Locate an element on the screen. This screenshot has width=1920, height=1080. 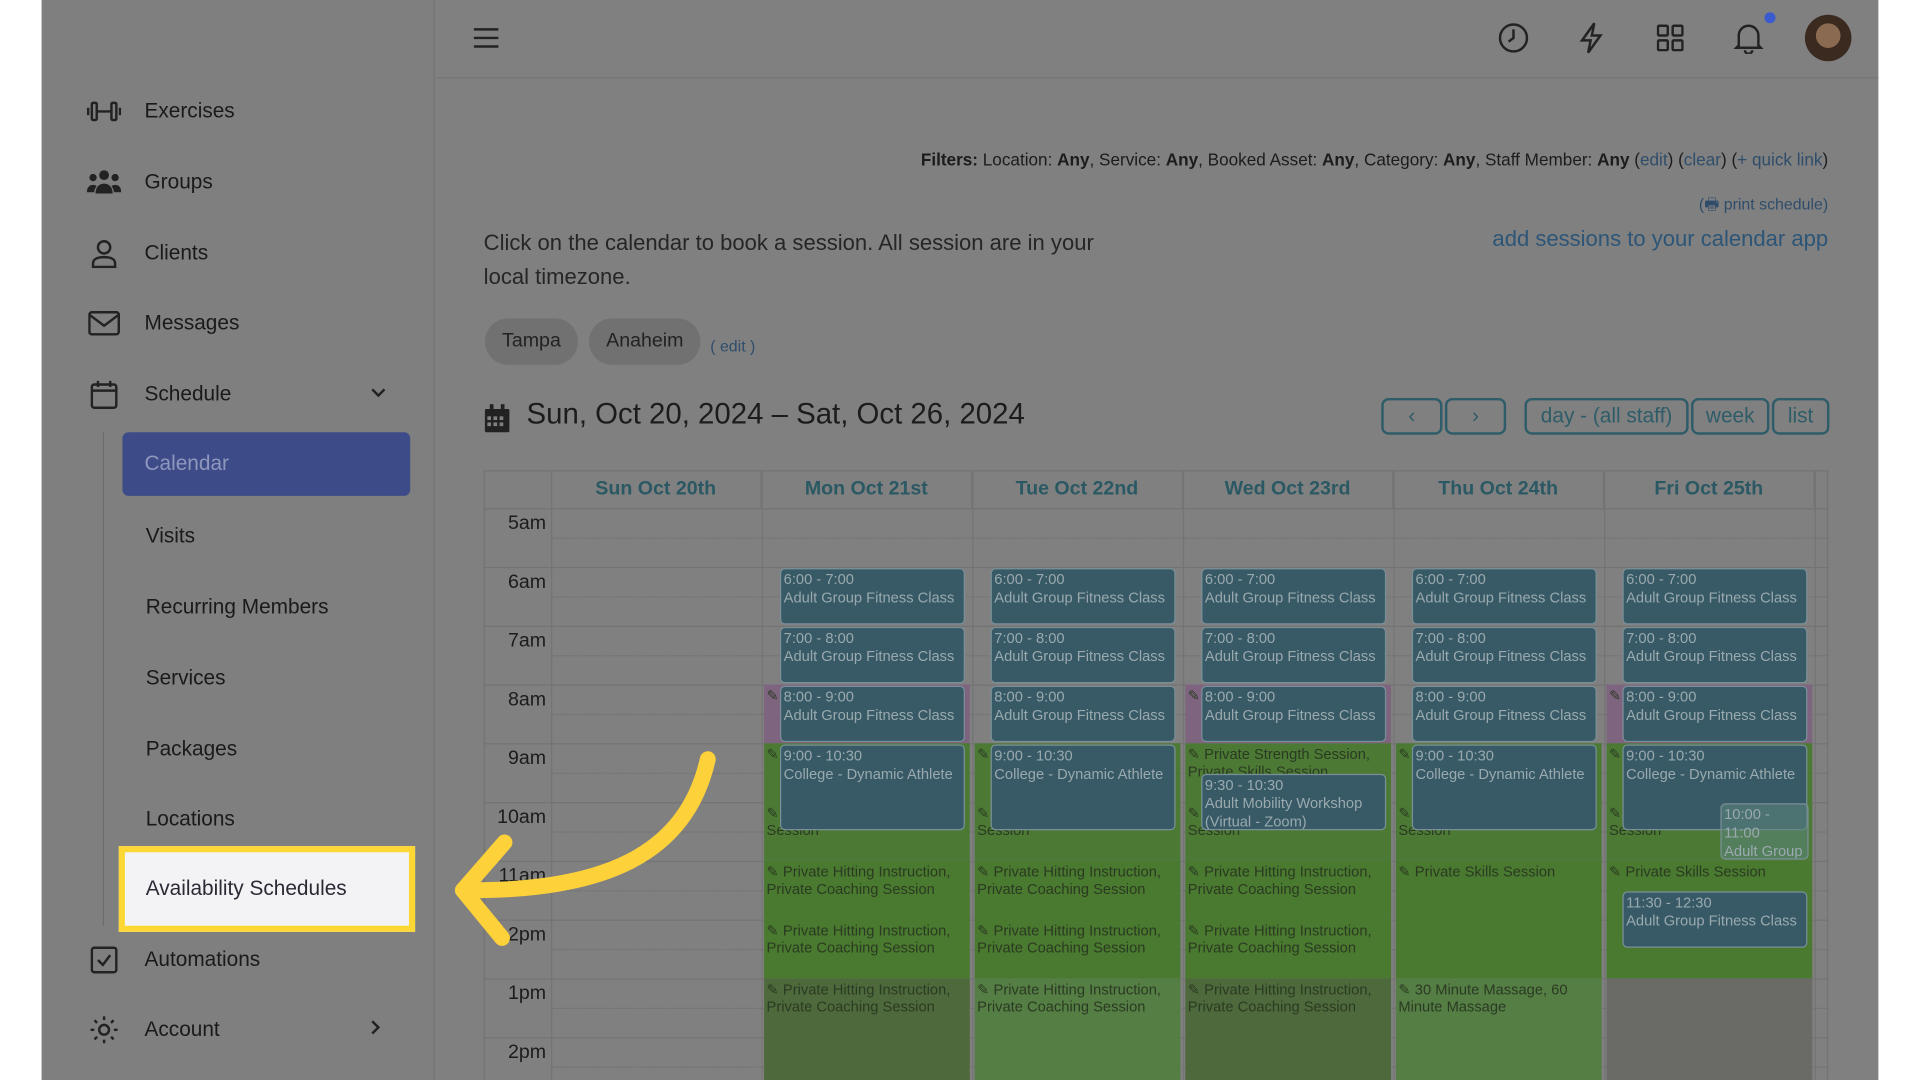
print-schedule-link: (🖶 print schedule) is located at coordinates (1763, 206).